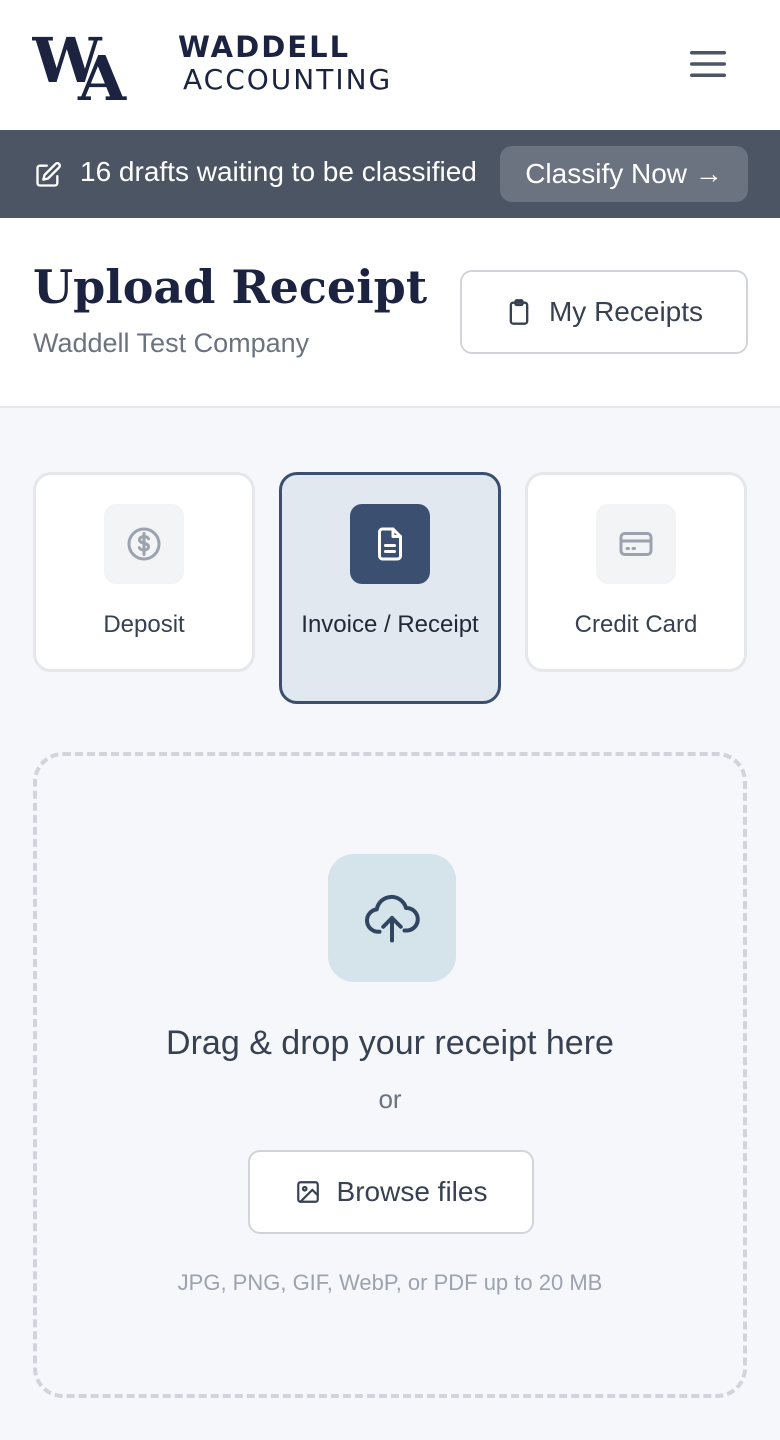  I want to click on hamburger-menu-icon, so click(708, 64).